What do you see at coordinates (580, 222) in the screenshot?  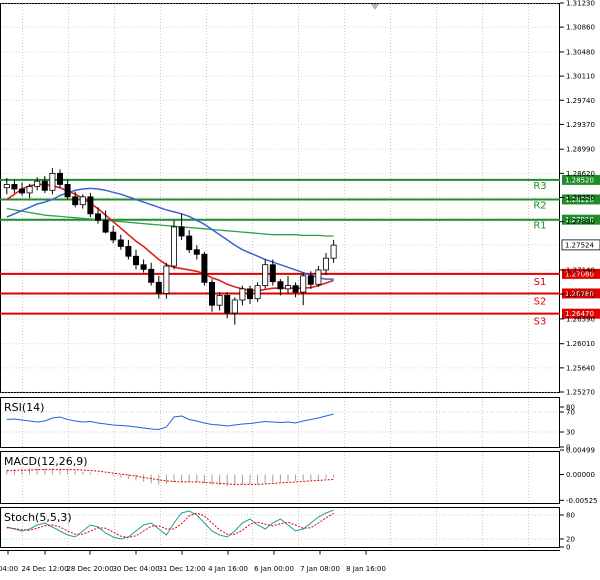 I see `y-tick-label: 1.27880` at bounding box center [580, 222].